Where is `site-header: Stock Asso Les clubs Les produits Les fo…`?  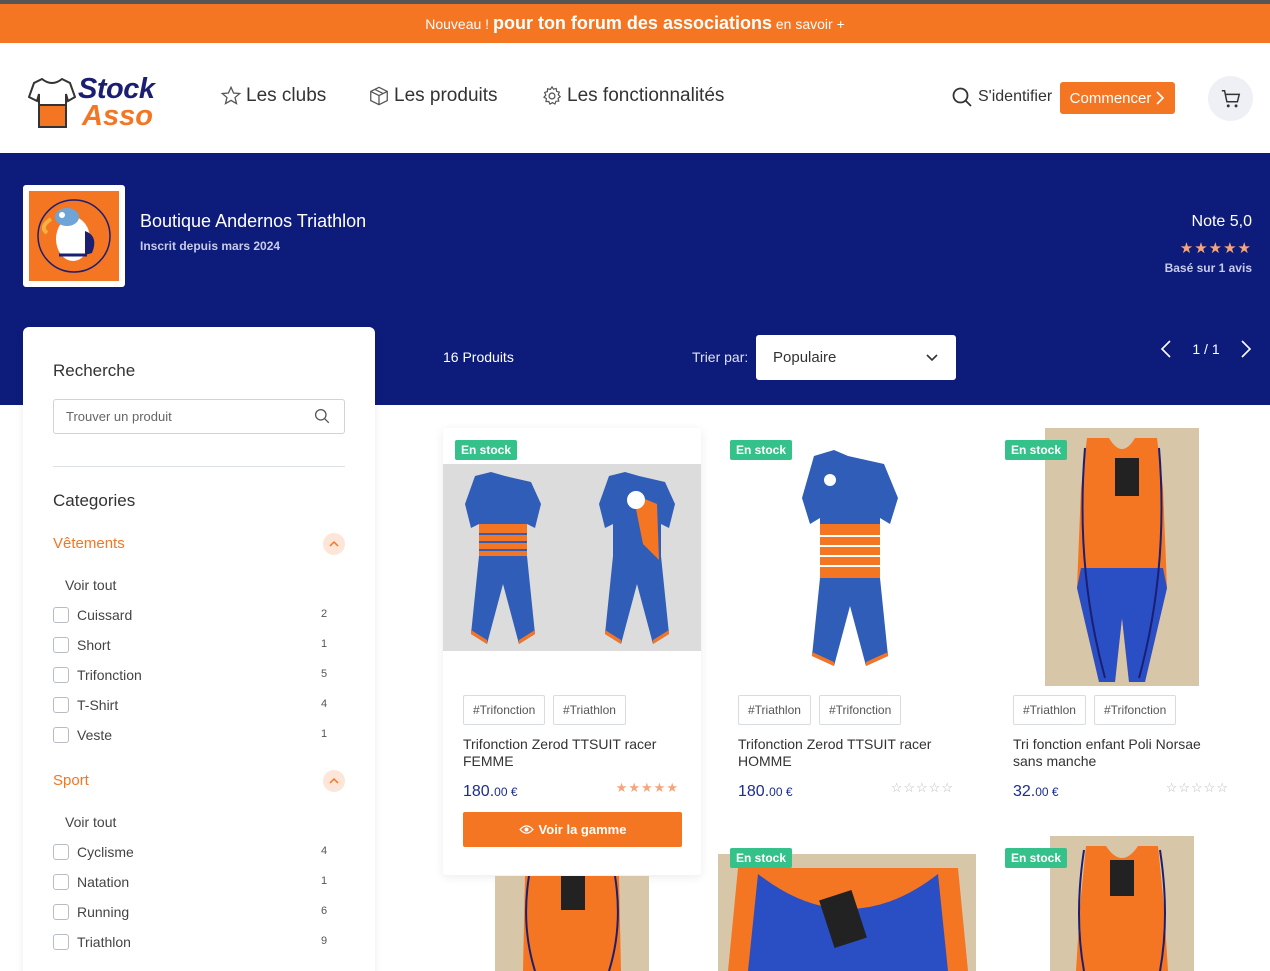
site-header: Stock Asso Les clubs Les produits Les fo… is located at coordinates (635, 98).